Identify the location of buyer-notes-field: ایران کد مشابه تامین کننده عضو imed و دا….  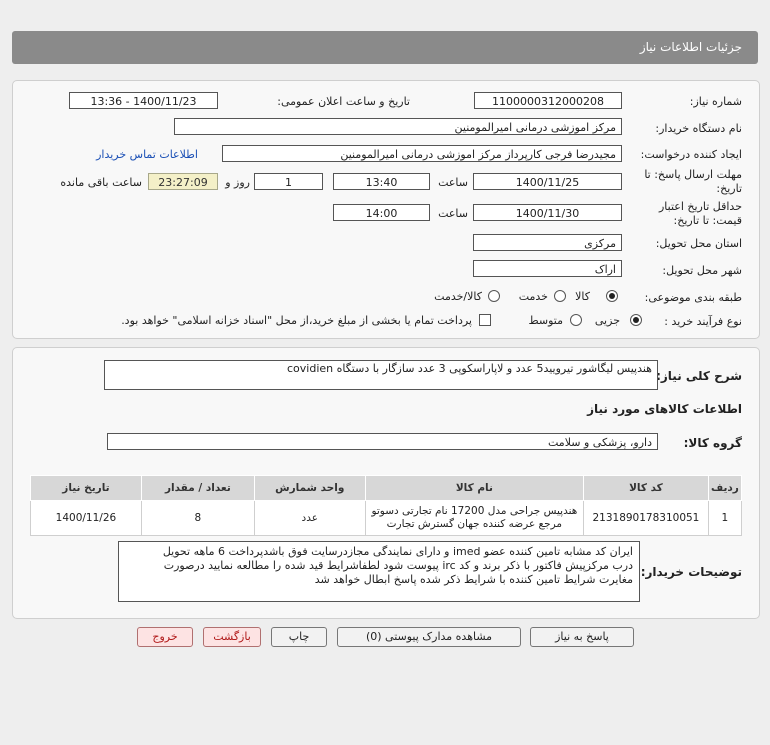
(379, 571).